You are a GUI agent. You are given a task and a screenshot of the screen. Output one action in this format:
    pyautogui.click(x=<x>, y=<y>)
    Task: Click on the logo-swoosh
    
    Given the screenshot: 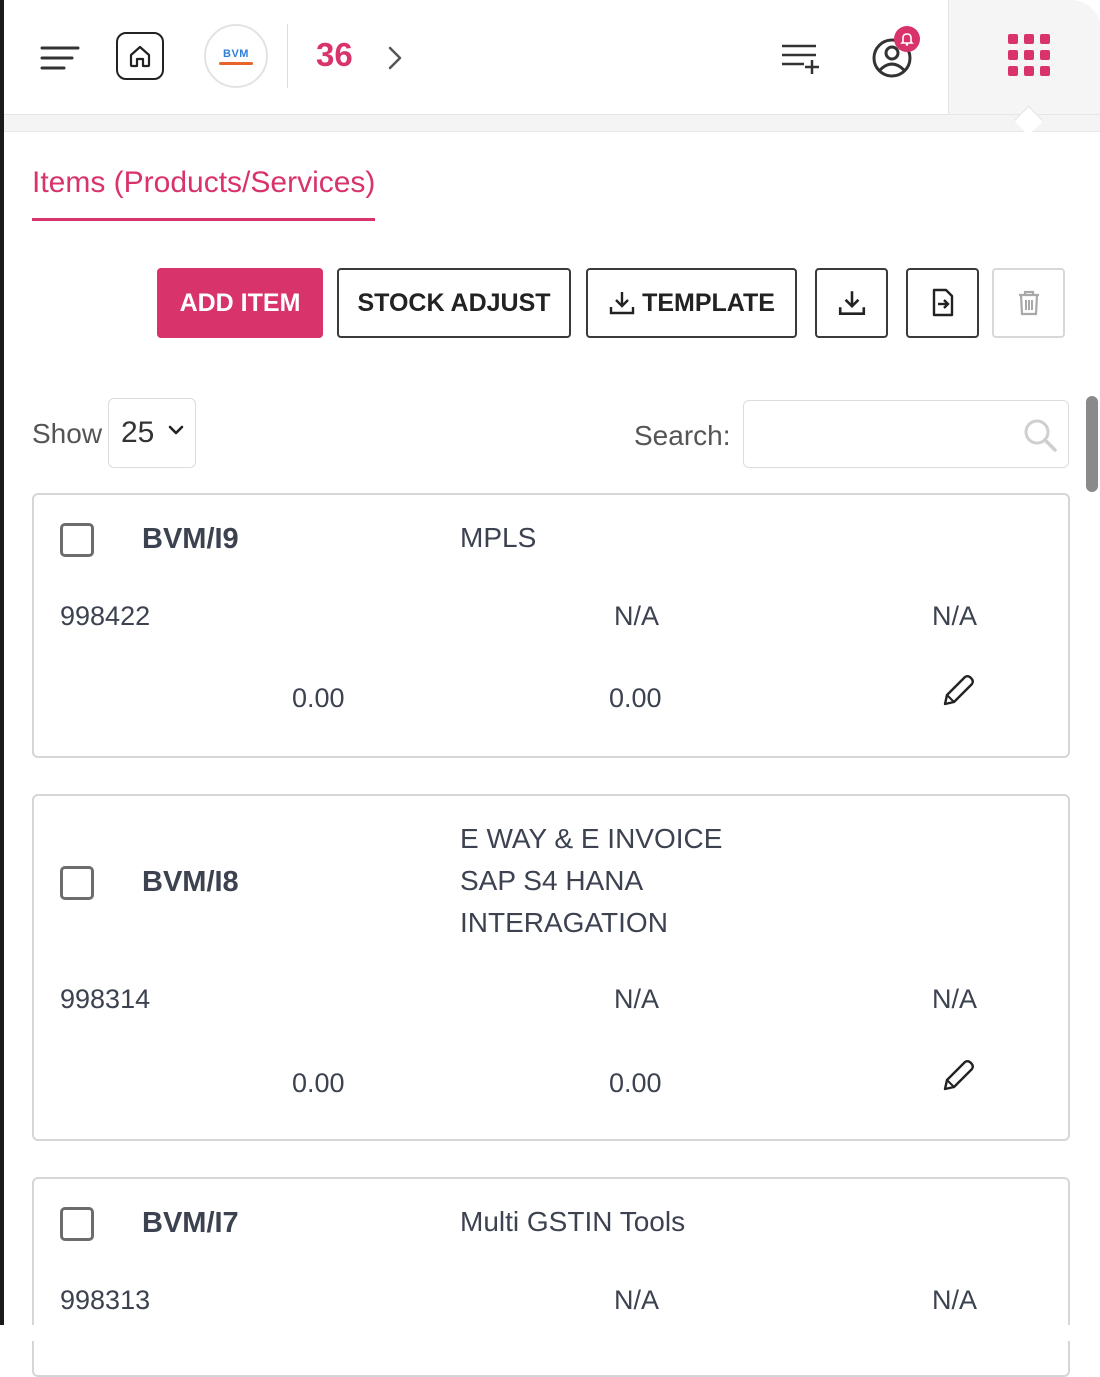 What is the action you would take?
    pyautogui.click(x=236, y=63)
    